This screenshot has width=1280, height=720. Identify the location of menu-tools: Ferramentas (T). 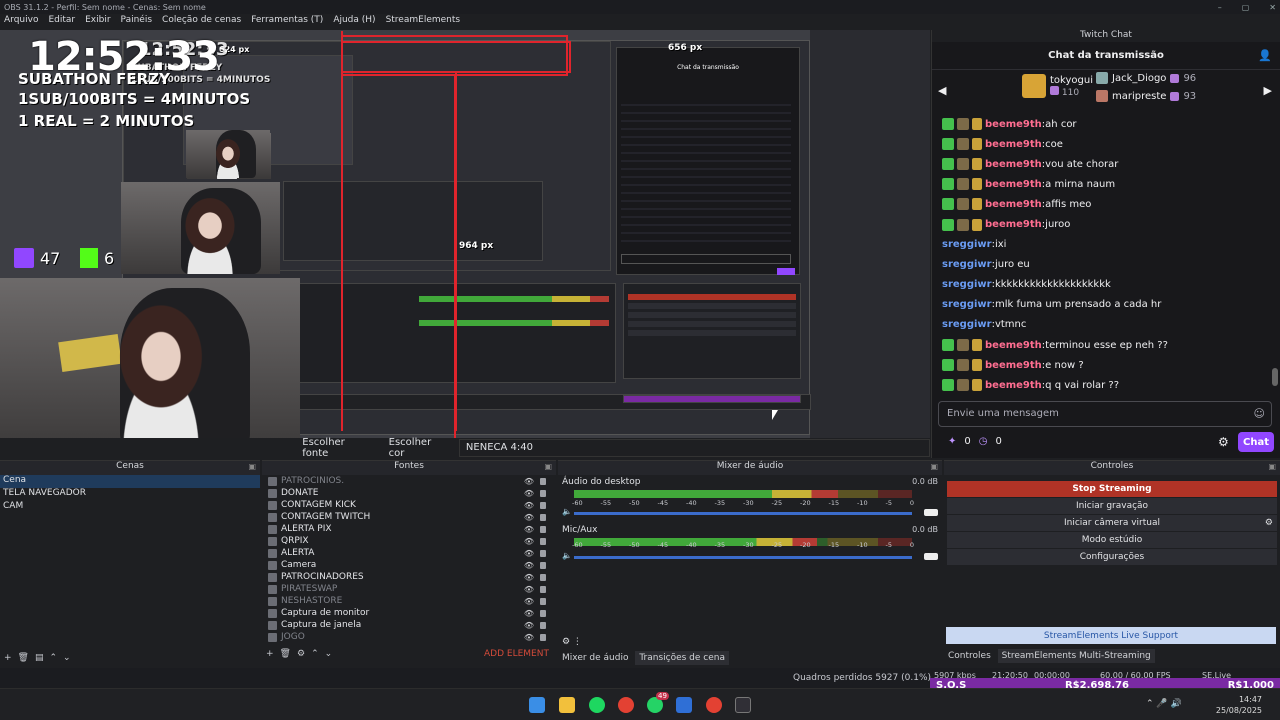
(287, 22).